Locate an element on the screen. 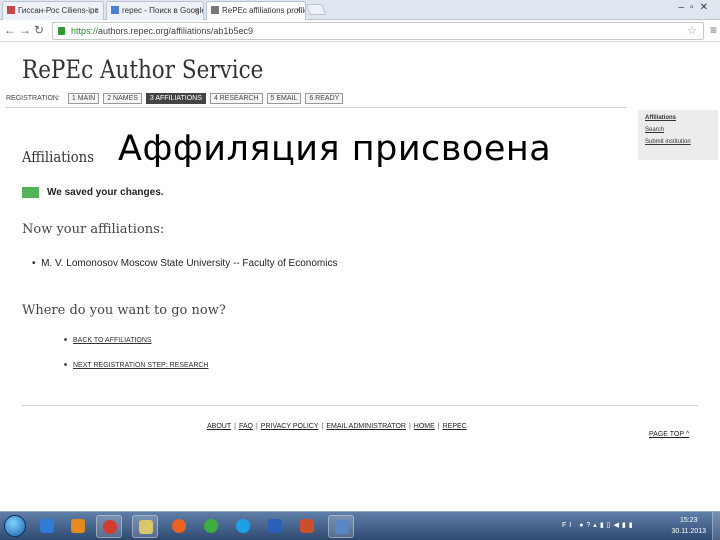  url-text: authors.repec.org/affiliations/ab1b5ec9 is located at coordinates (175, 31).